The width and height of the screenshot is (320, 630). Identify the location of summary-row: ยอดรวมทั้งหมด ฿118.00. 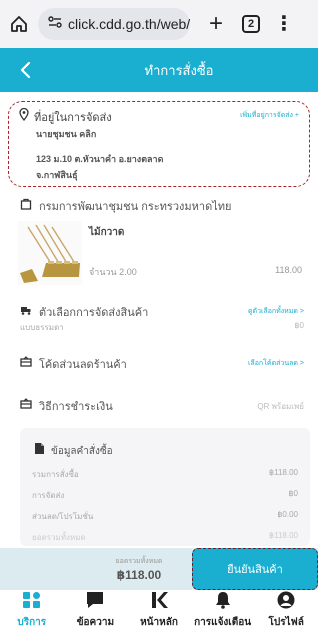
(165, 536).